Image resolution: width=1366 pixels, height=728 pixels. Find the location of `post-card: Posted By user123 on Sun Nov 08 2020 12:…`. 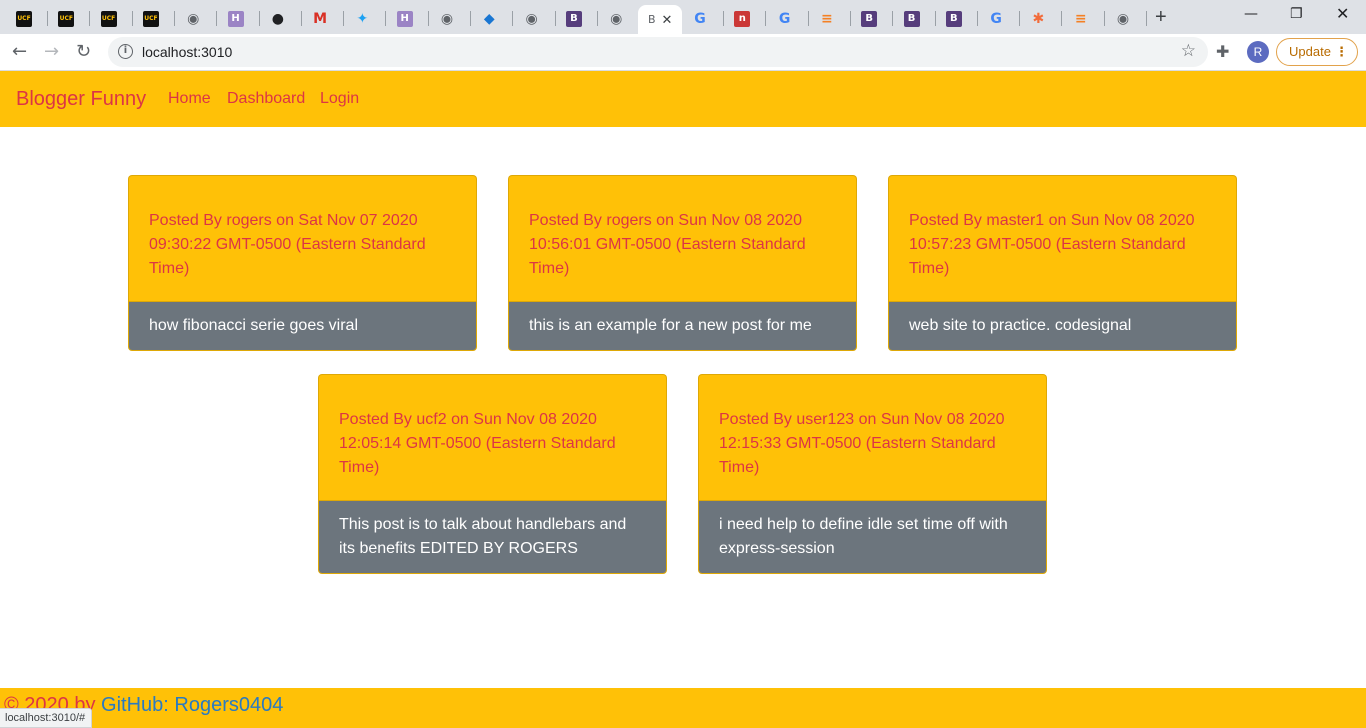

post-card: Posted By user123 on Sun Nov 08 2020 12:… is located at coordinates (872, 474).